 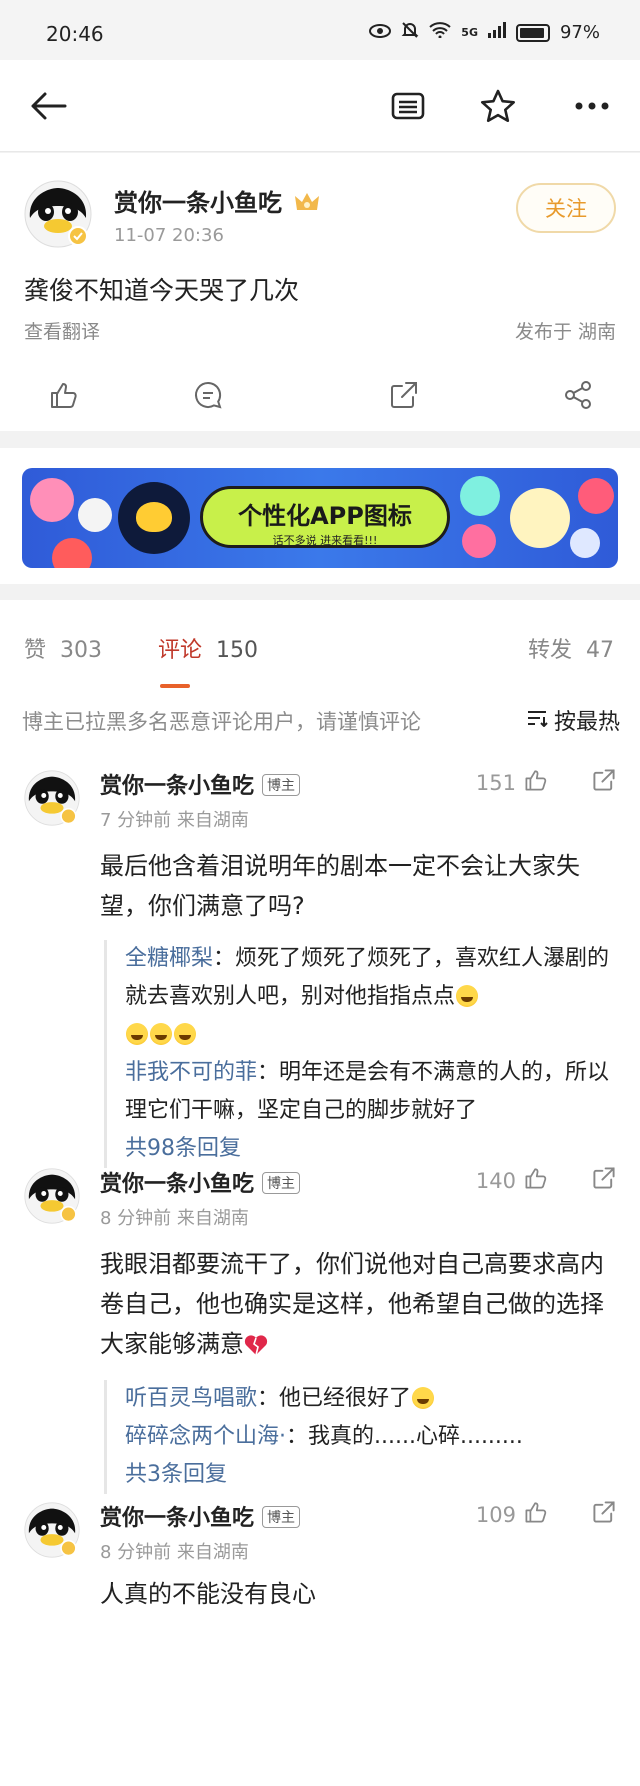 I want to click on weibo-logo-mark, so click(x=154, y=517).